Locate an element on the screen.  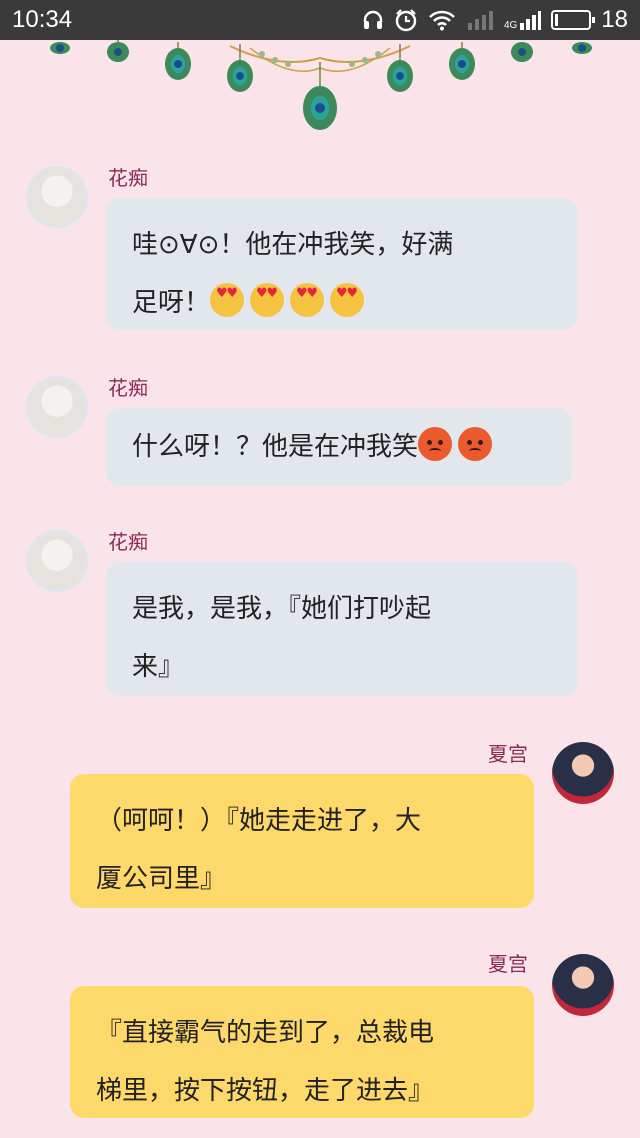
status-icons: 4G 18 is located at coordinates (495, 20).